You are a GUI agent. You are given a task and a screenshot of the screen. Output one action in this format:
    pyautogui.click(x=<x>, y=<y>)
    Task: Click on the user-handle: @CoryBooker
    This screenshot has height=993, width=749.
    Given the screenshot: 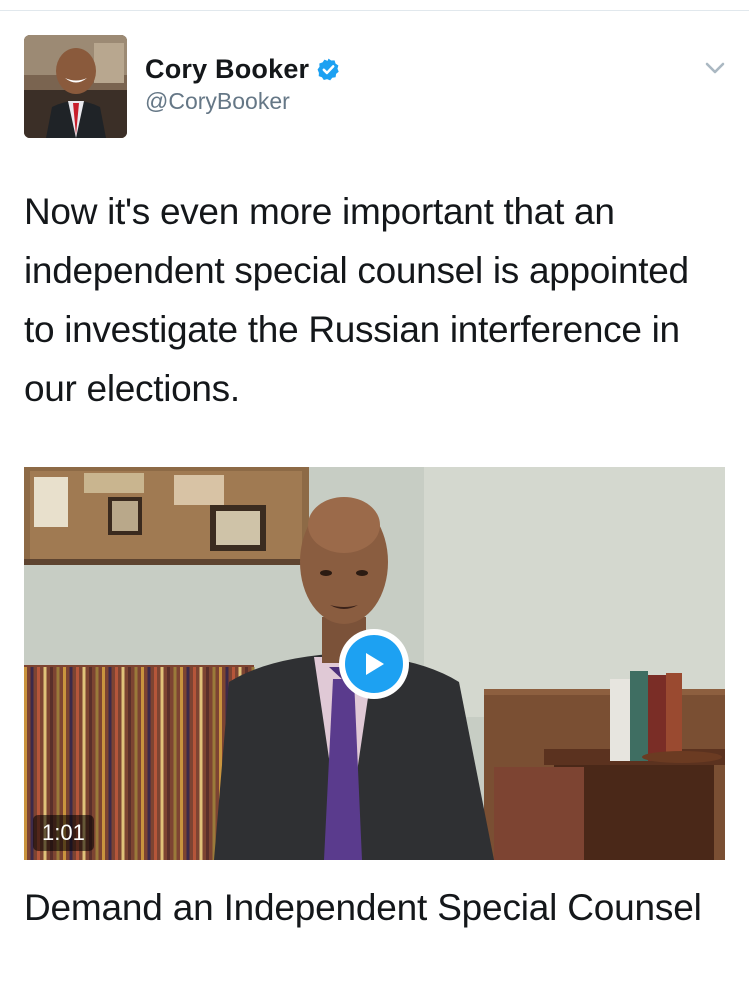 What is the action you would take?
    pyautogui.click(x=243, y=101)
    